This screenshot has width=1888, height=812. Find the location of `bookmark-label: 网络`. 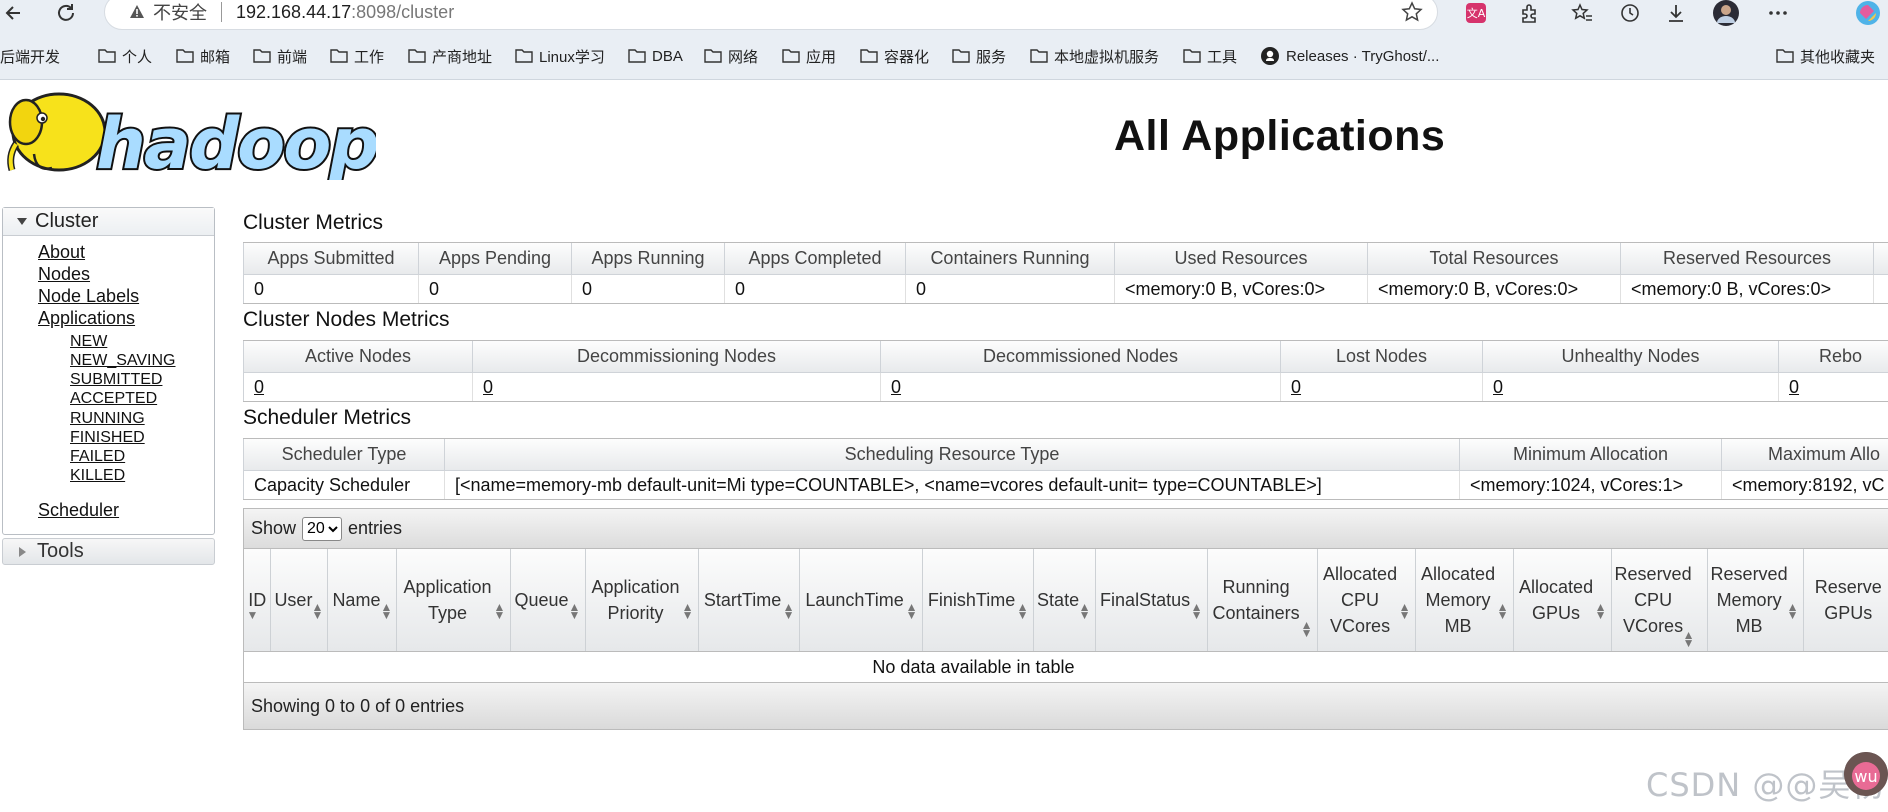

bookmark-label: 网络 is located at coordinates (743, 57).